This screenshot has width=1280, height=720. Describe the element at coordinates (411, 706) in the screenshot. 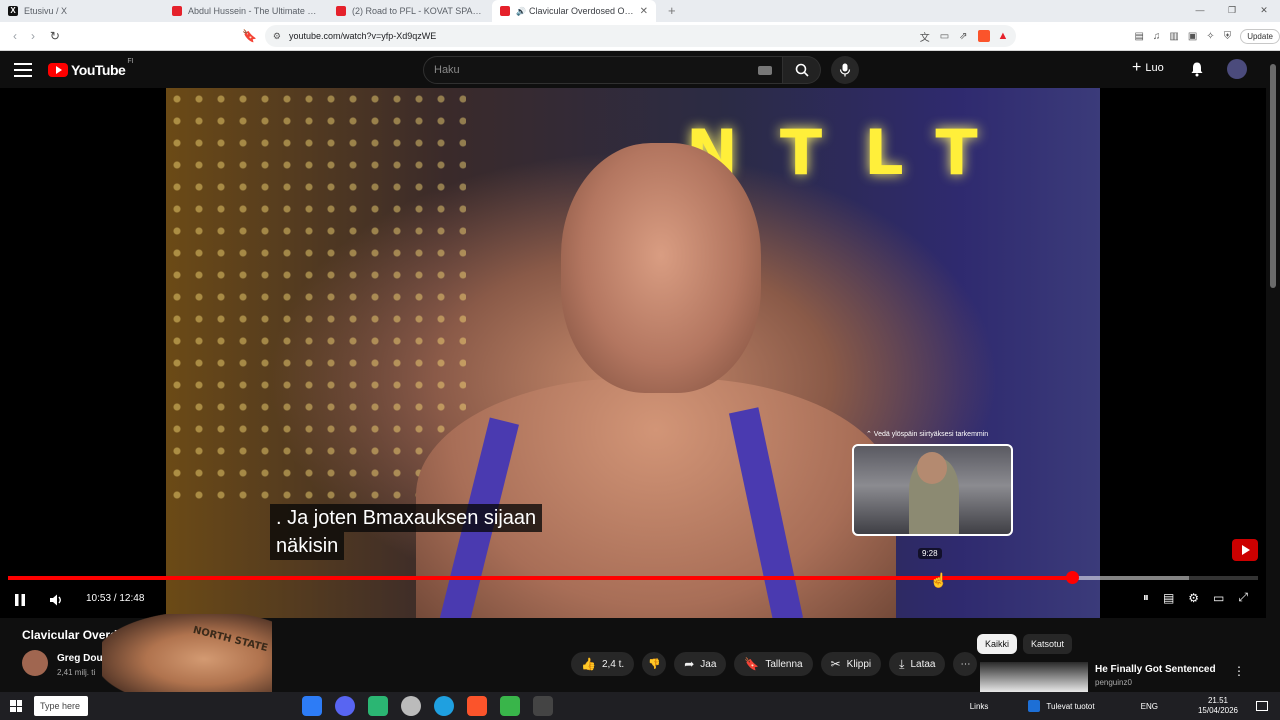

I see `security-app-icon` at that location.